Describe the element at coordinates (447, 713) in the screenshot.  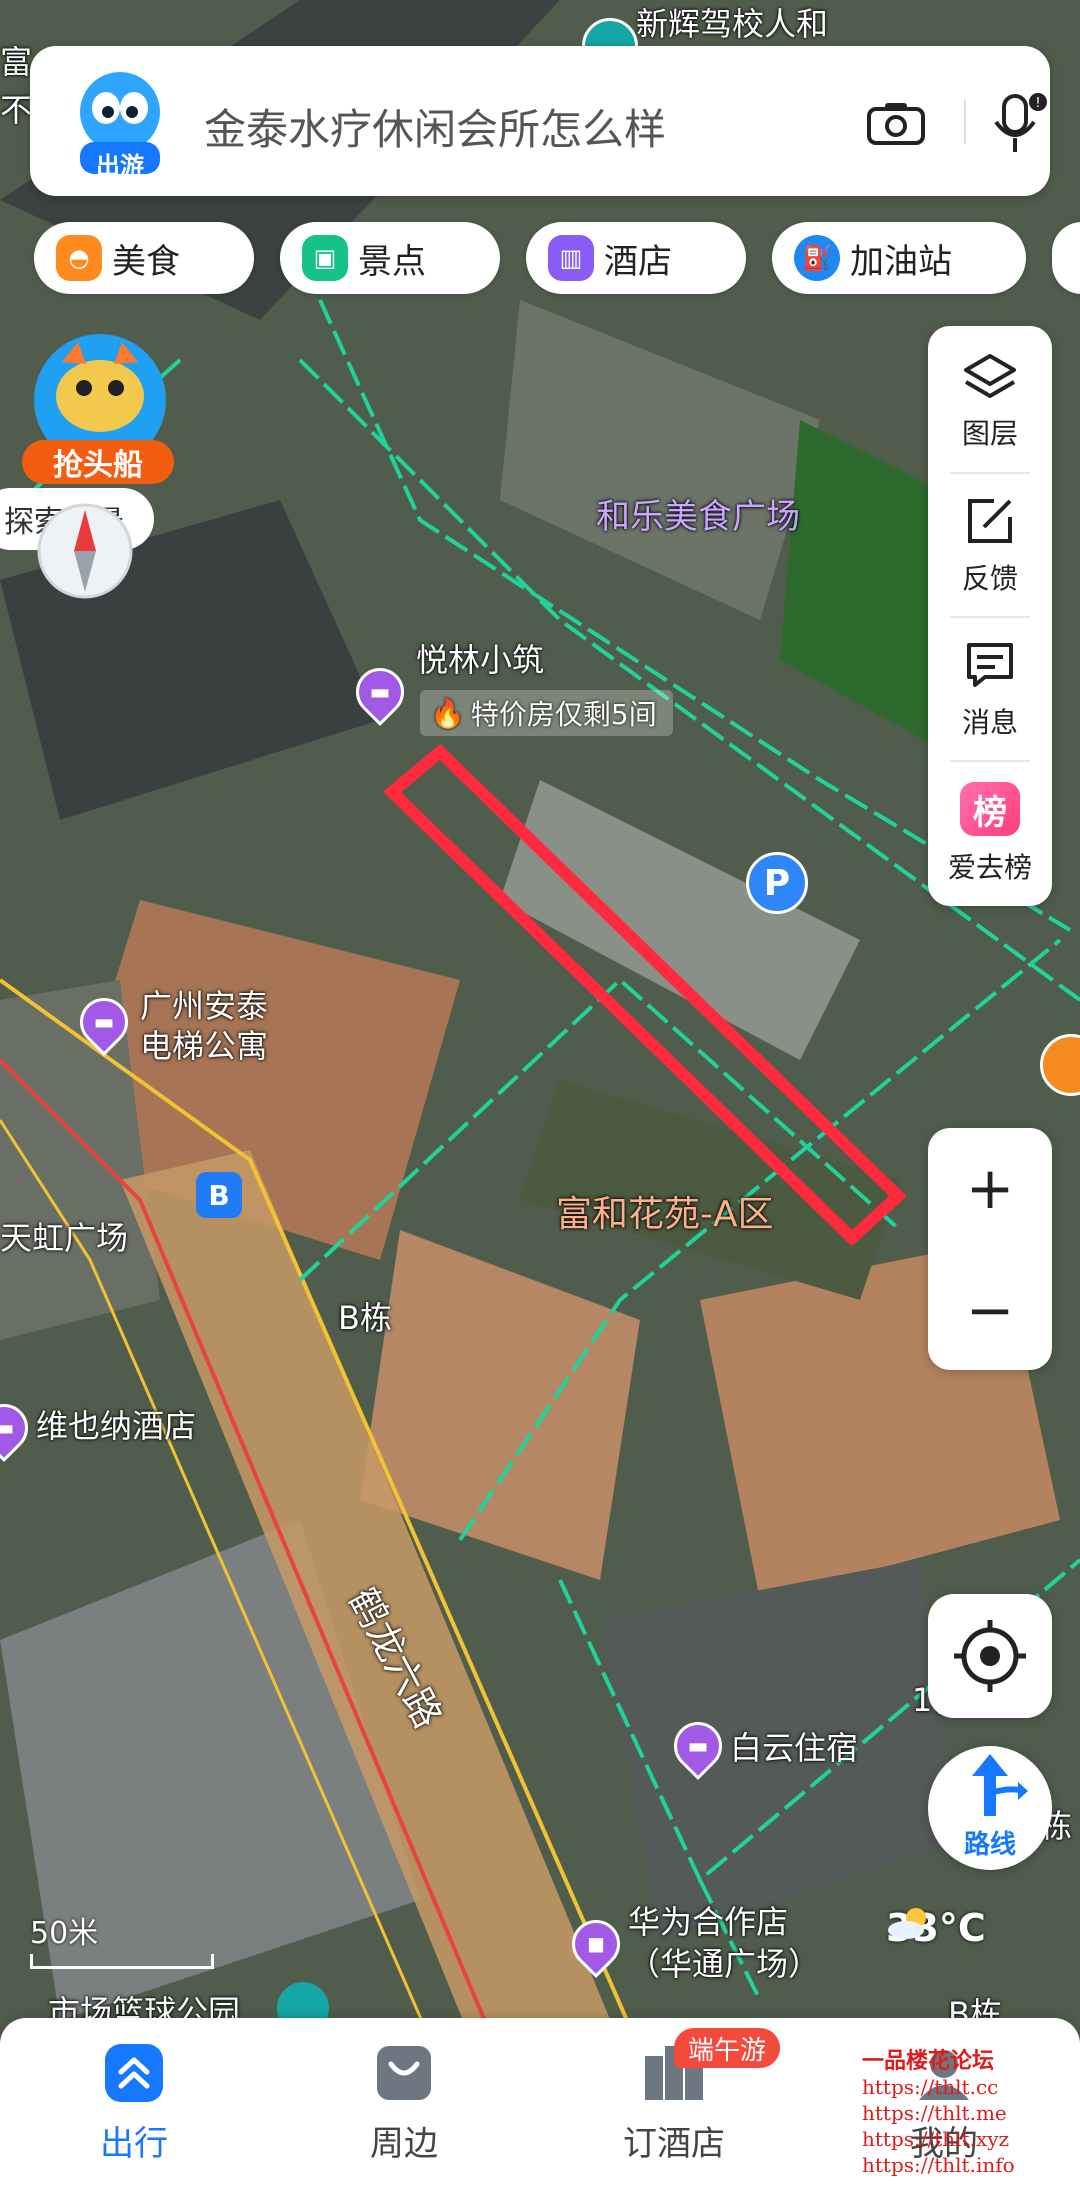
I see `fire-icon: 🔥` at that location.